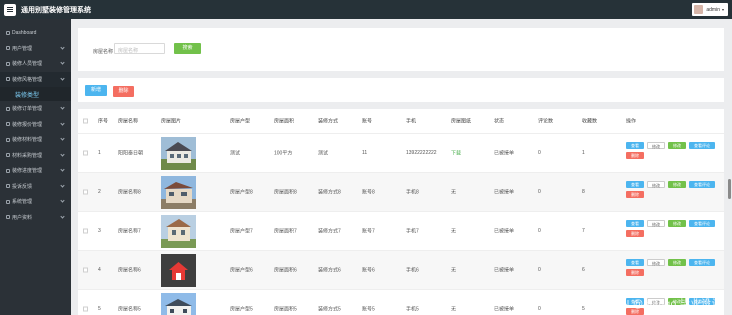 Image resolution: width=732 pixels, height=315 pixels. What do you see at coordinates (8, 201) in the screenshot?
I see `settings-icon` at bounding box center [8, 201].